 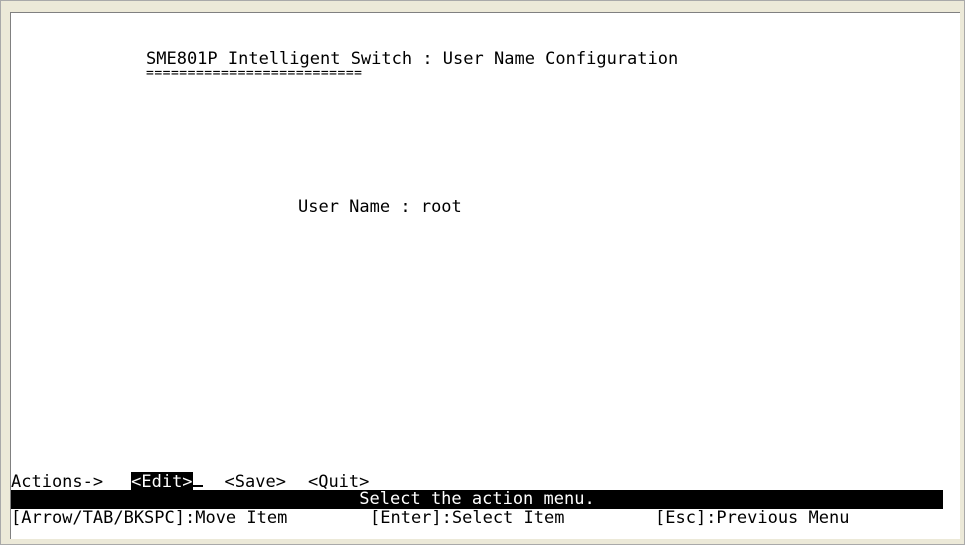 What do you see at coordinates (254, 73) in the screenshot?
I see `title-underline: ==========================` at bounding box center [254, 73].